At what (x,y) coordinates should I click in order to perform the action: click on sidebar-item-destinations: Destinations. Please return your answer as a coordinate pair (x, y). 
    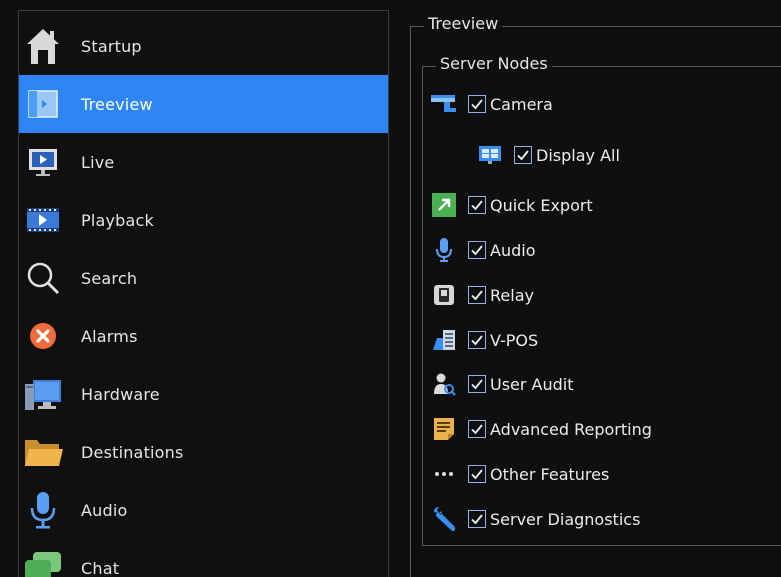
    Looking at the image, I should click on (203, 452).